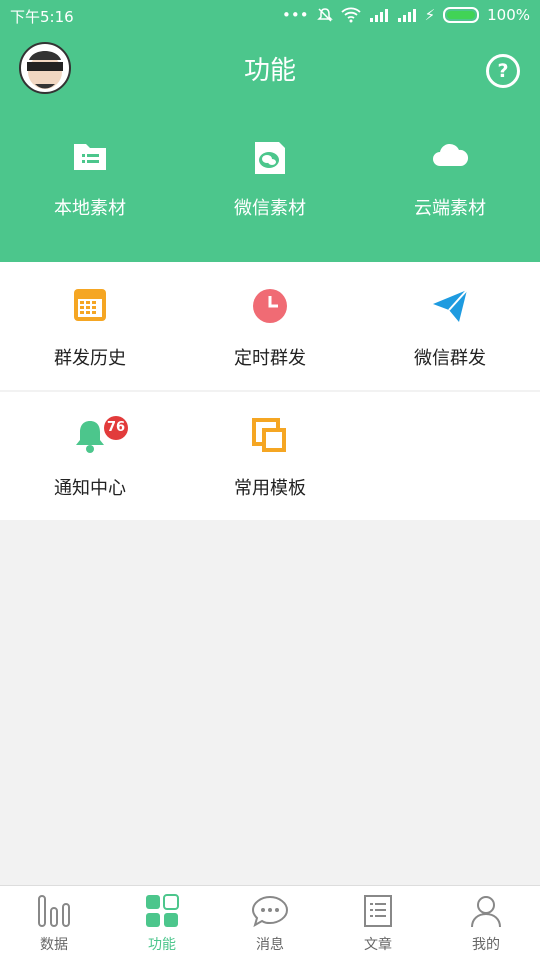 Image resolution: width=540 pixels, height=961 pixels. What do you see at coordinates (270, 306) in the screenshot?
I see `clock-icon` at bounding box center [270, 306].